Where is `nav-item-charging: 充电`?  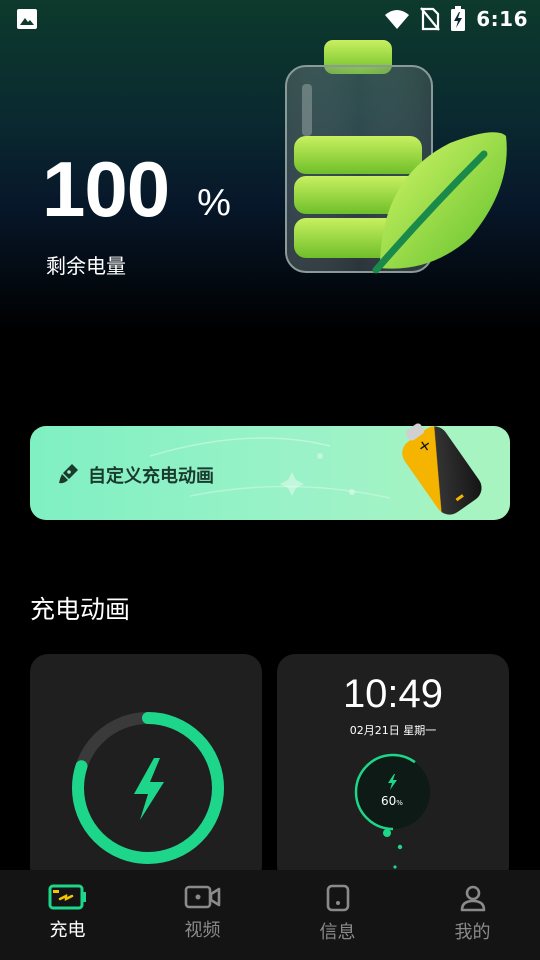
nav-item-charging: 充电 is located at coordinates (67, 915).